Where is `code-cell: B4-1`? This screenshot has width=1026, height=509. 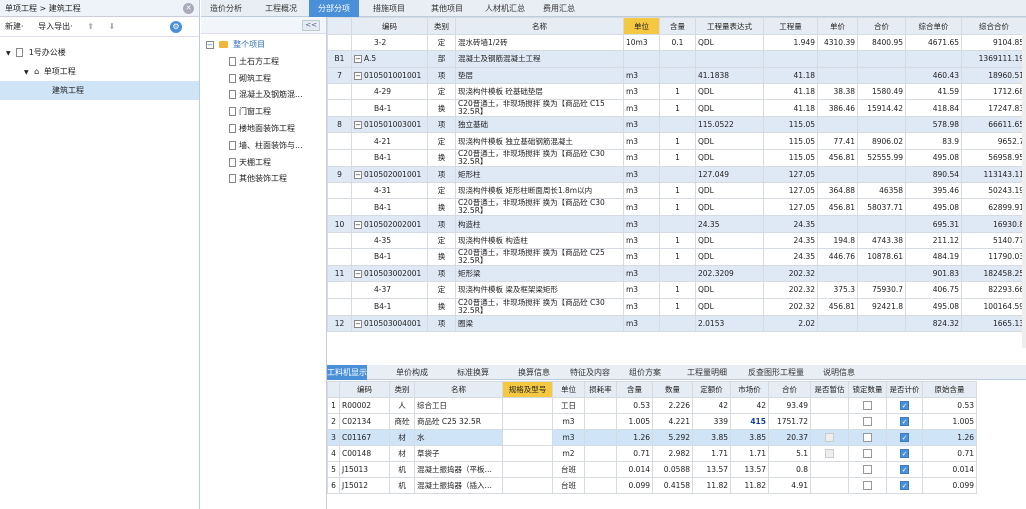 code-cell: B4-1 is located at coordinates (389, 207).